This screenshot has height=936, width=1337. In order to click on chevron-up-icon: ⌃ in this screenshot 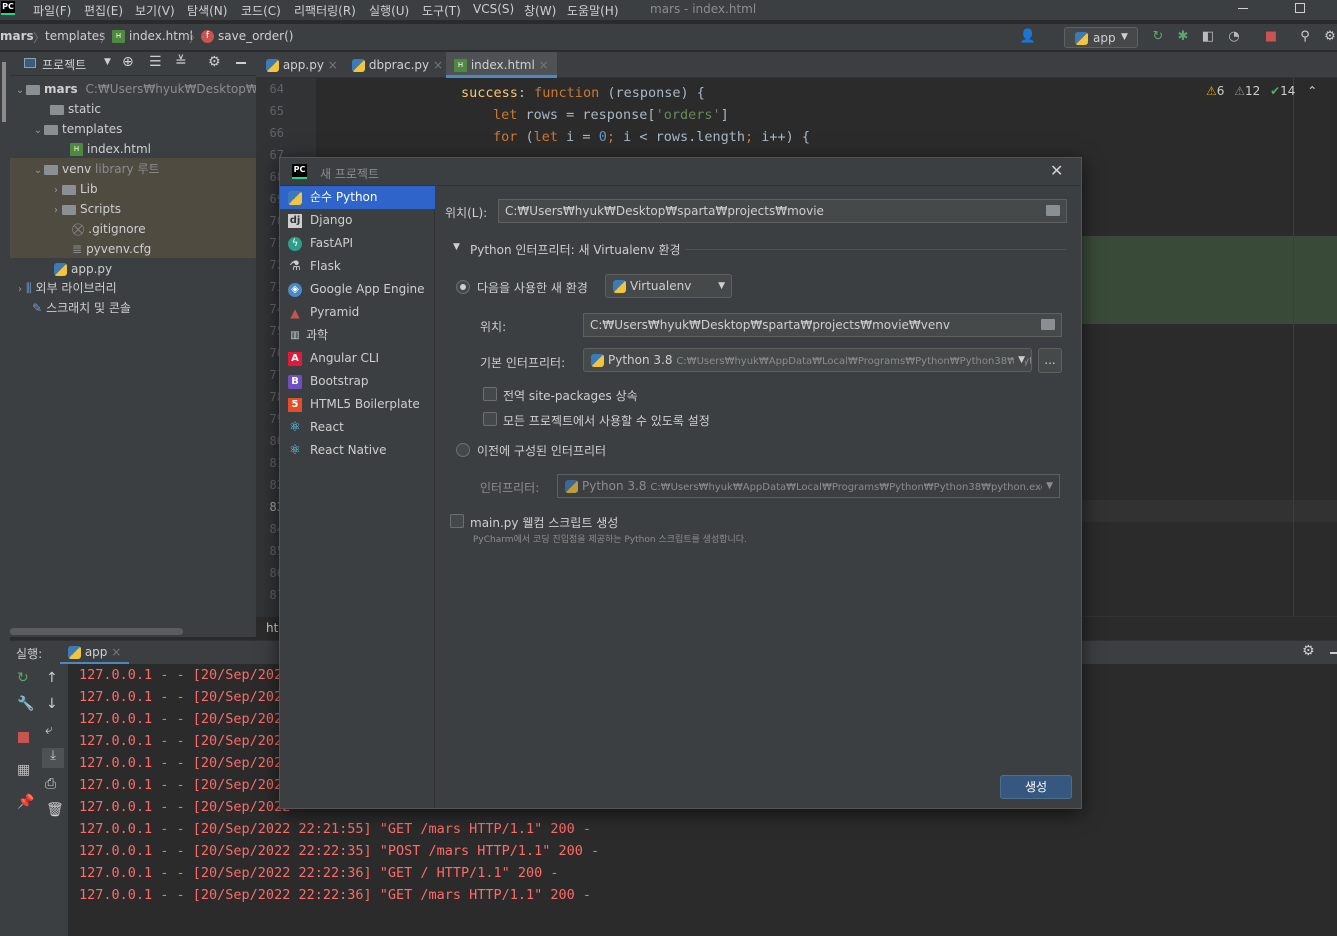, I will do `click(1312, 91)`.